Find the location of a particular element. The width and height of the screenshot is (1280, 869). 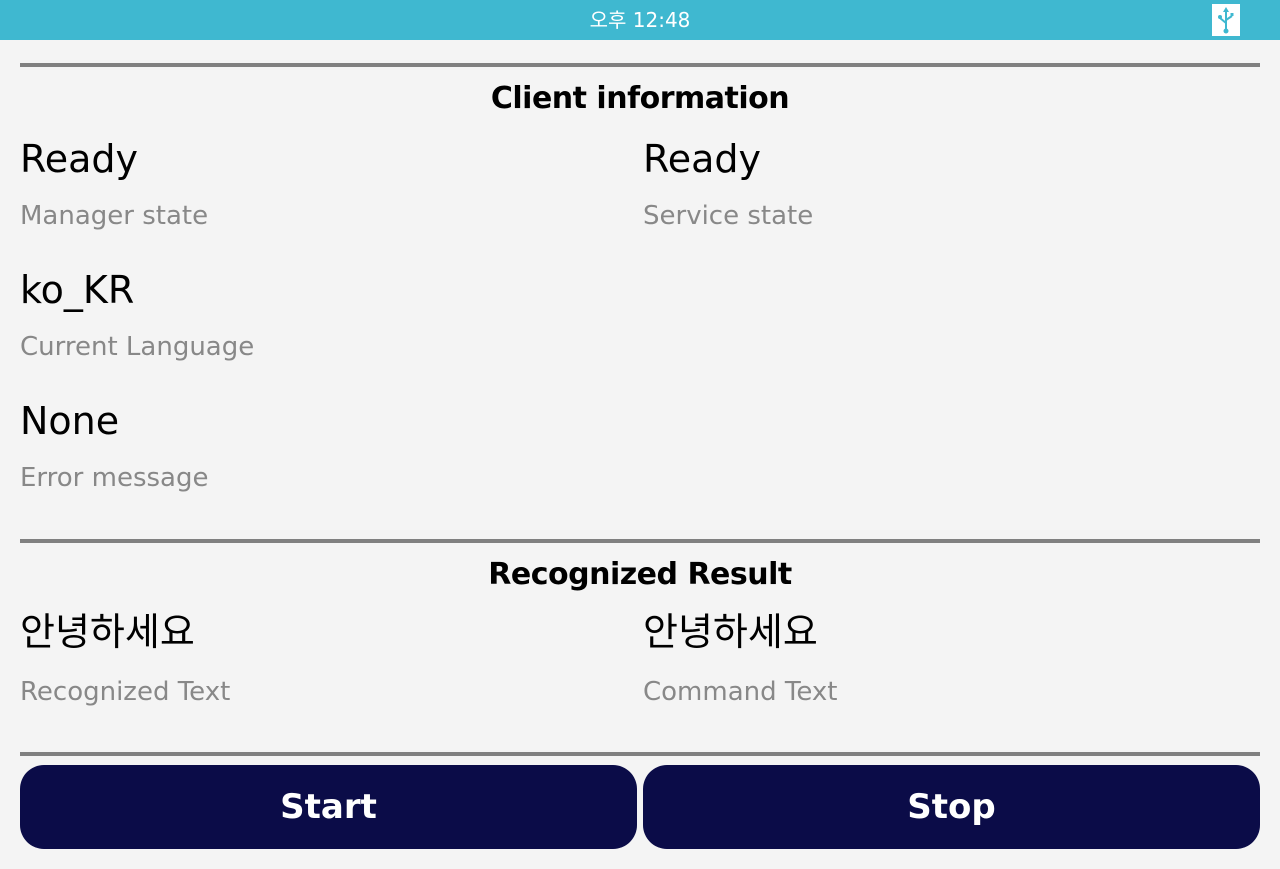

error-message-value: None is located at coordinates (70, 421).